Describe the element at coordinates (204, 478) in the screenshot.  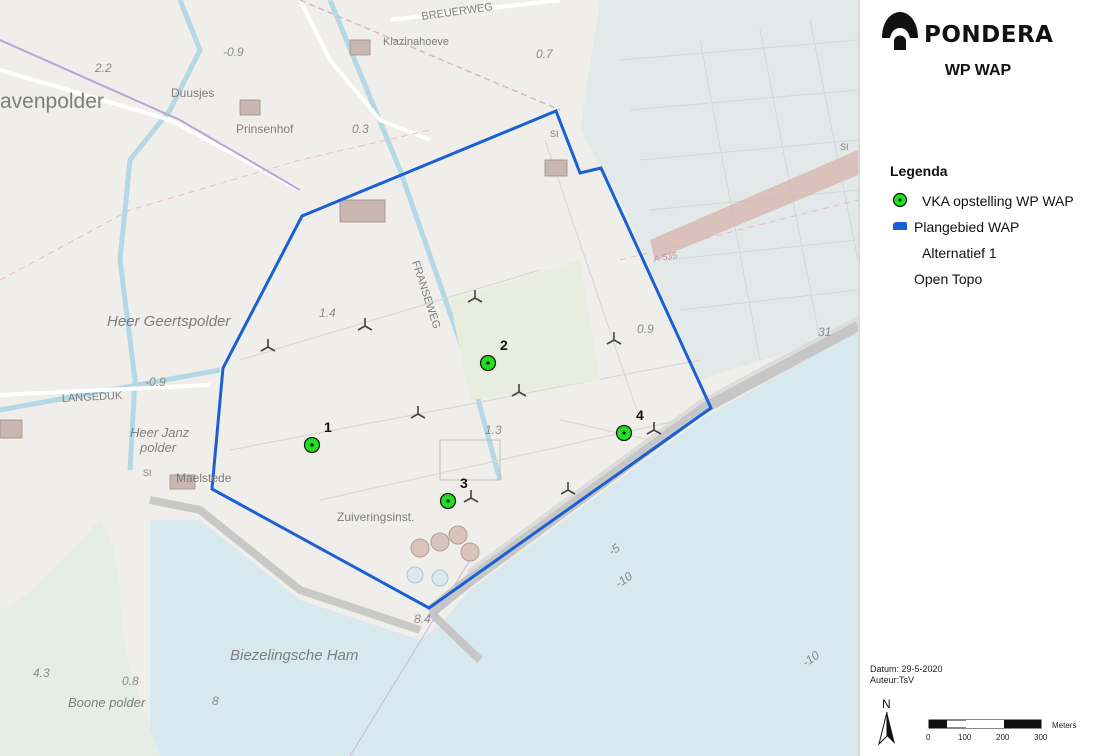
I see `place-label-maelstede: Maelstede` at that location.